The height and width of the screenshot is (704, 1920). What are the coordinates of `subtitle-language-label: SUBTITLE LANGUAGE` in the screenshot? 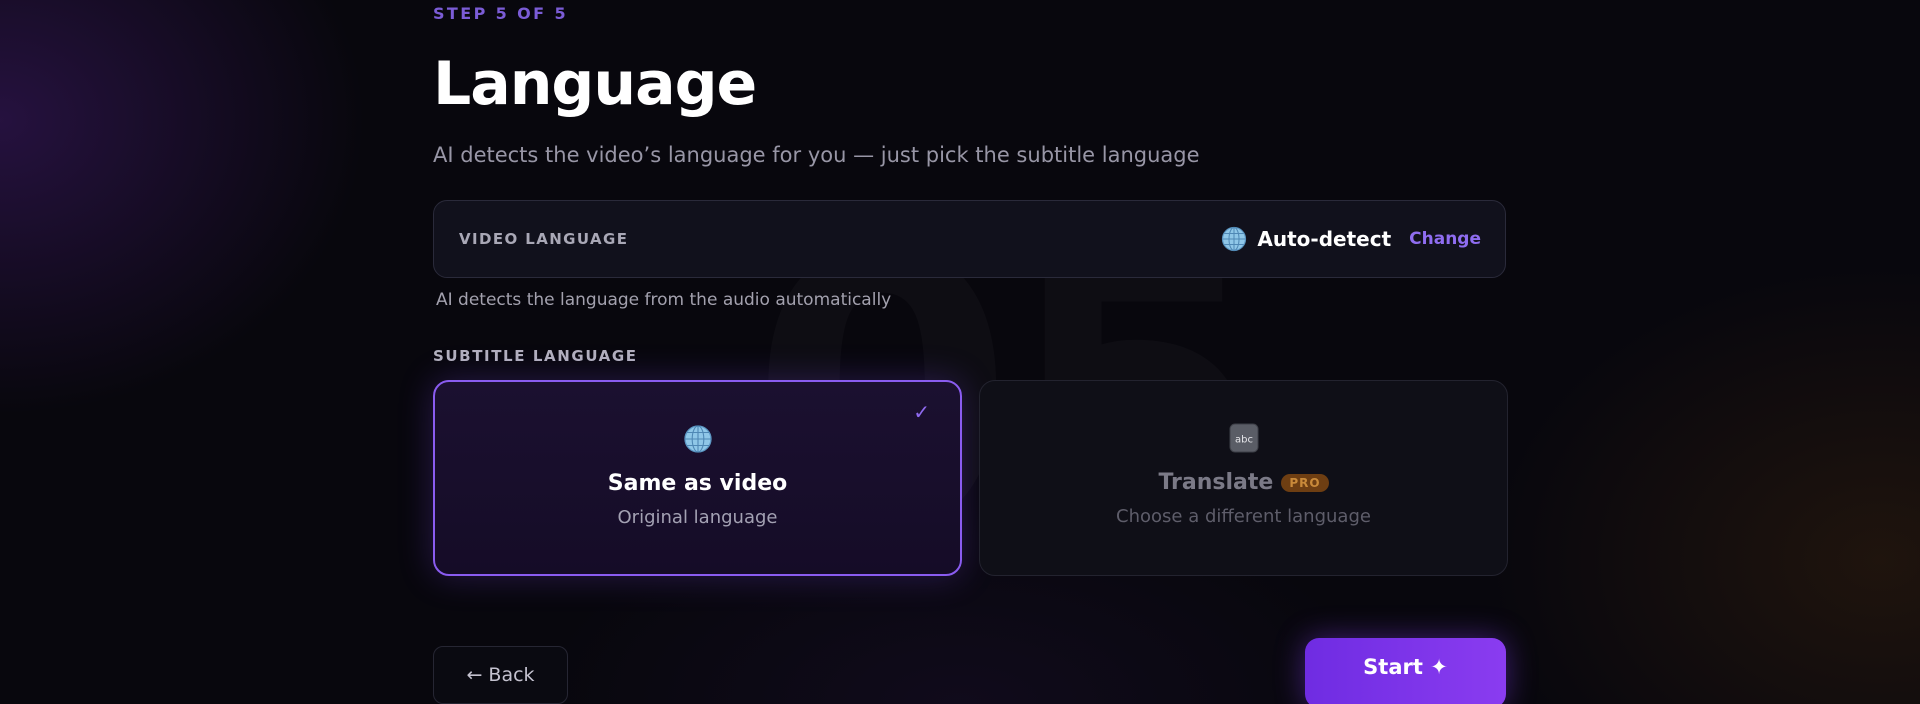 It's located at (535, 356).